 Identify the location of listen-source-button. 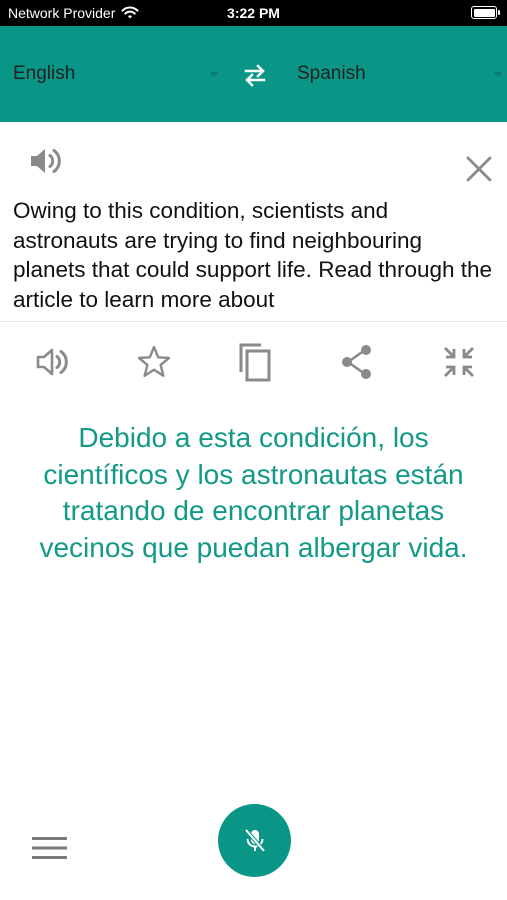
(47, 161).